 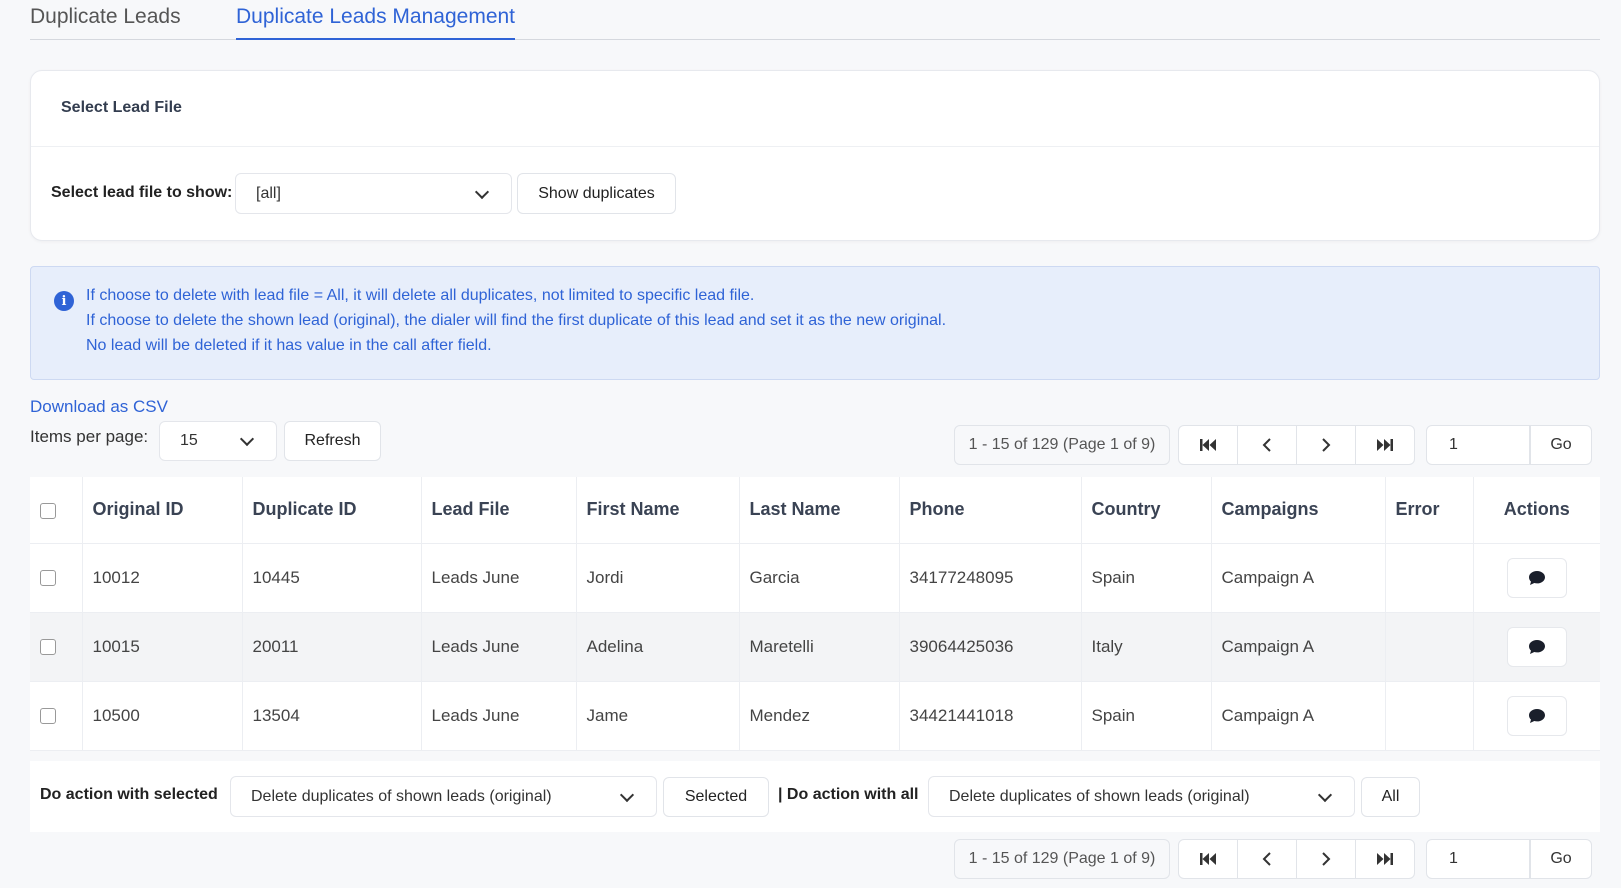 What do you see at coordinates (189, 440) in the screenshot?
I see `items-per-page-value: 15` at bounding box center [189, 440].